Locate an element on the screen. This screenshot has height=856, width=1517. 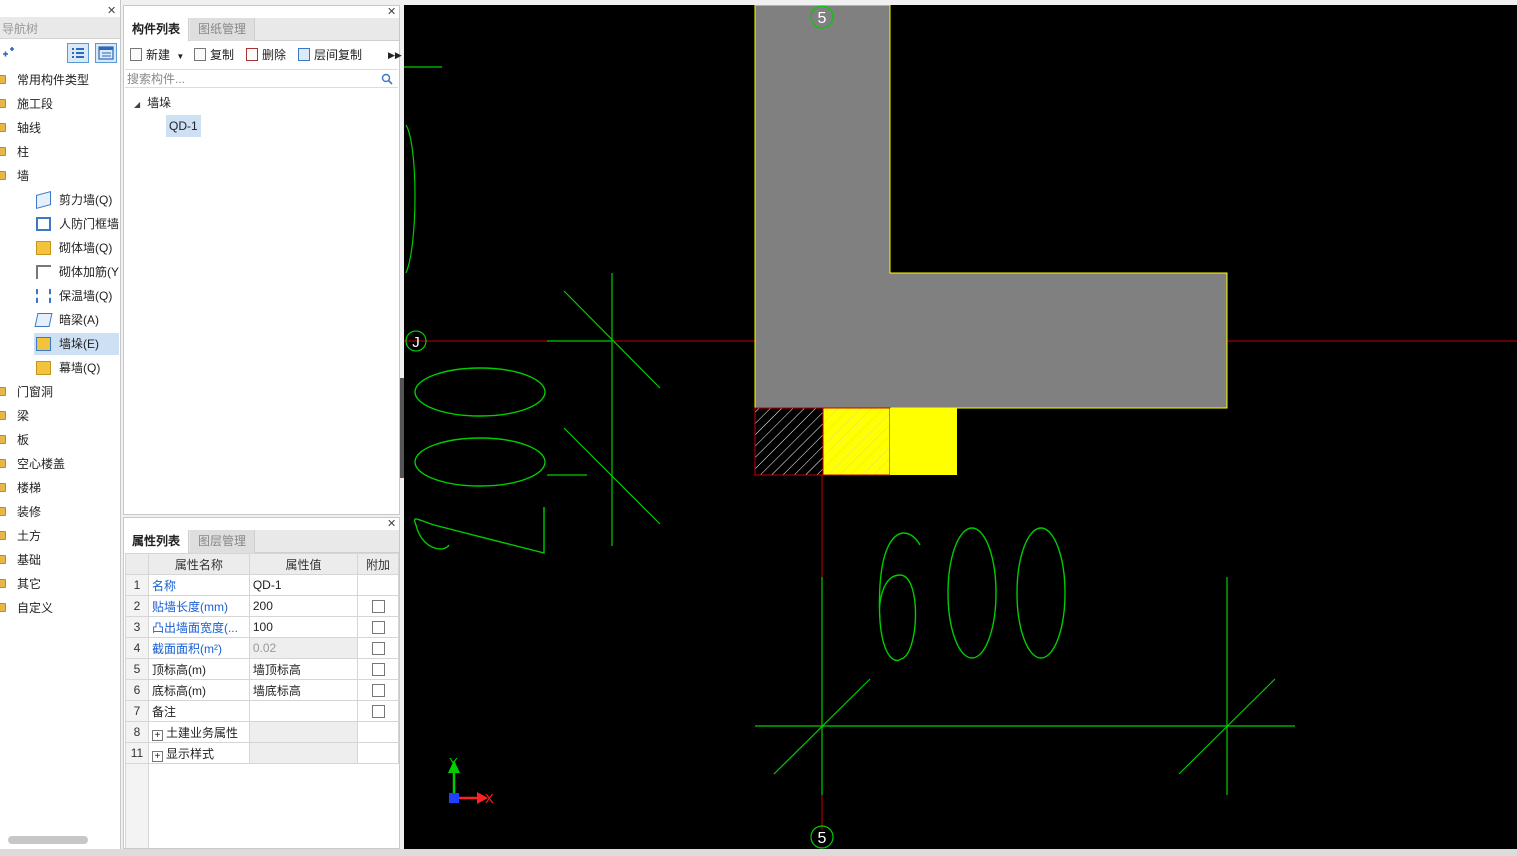
property-row: 2 贴墙长度(mm) 200 is located at coordinates (262, 606).